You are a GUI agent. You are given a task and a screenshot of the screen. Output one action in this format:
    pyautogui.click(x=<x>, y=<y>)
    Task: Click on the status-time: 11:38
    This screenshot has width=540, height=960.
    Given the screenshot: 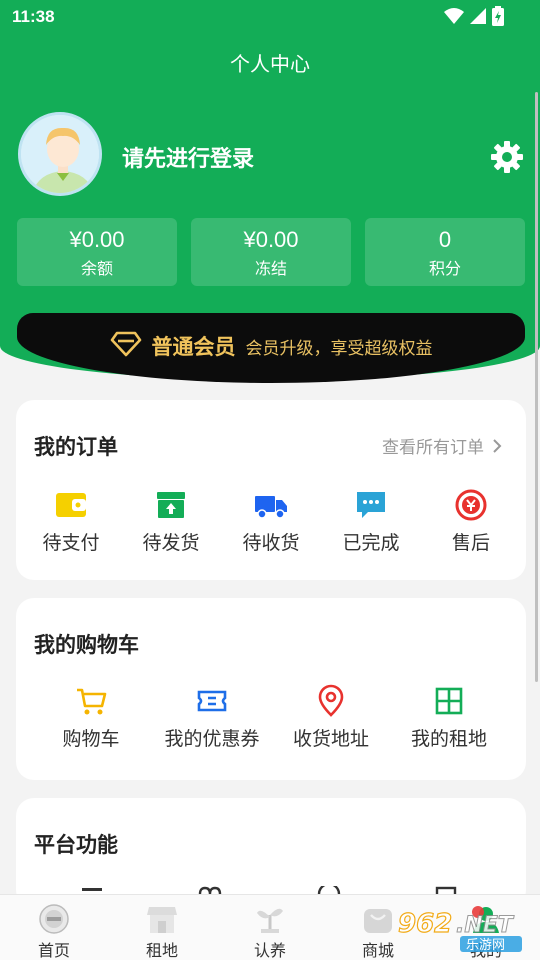 What is the action you would take?
    pyautogui.click(x=33, y=16)
    